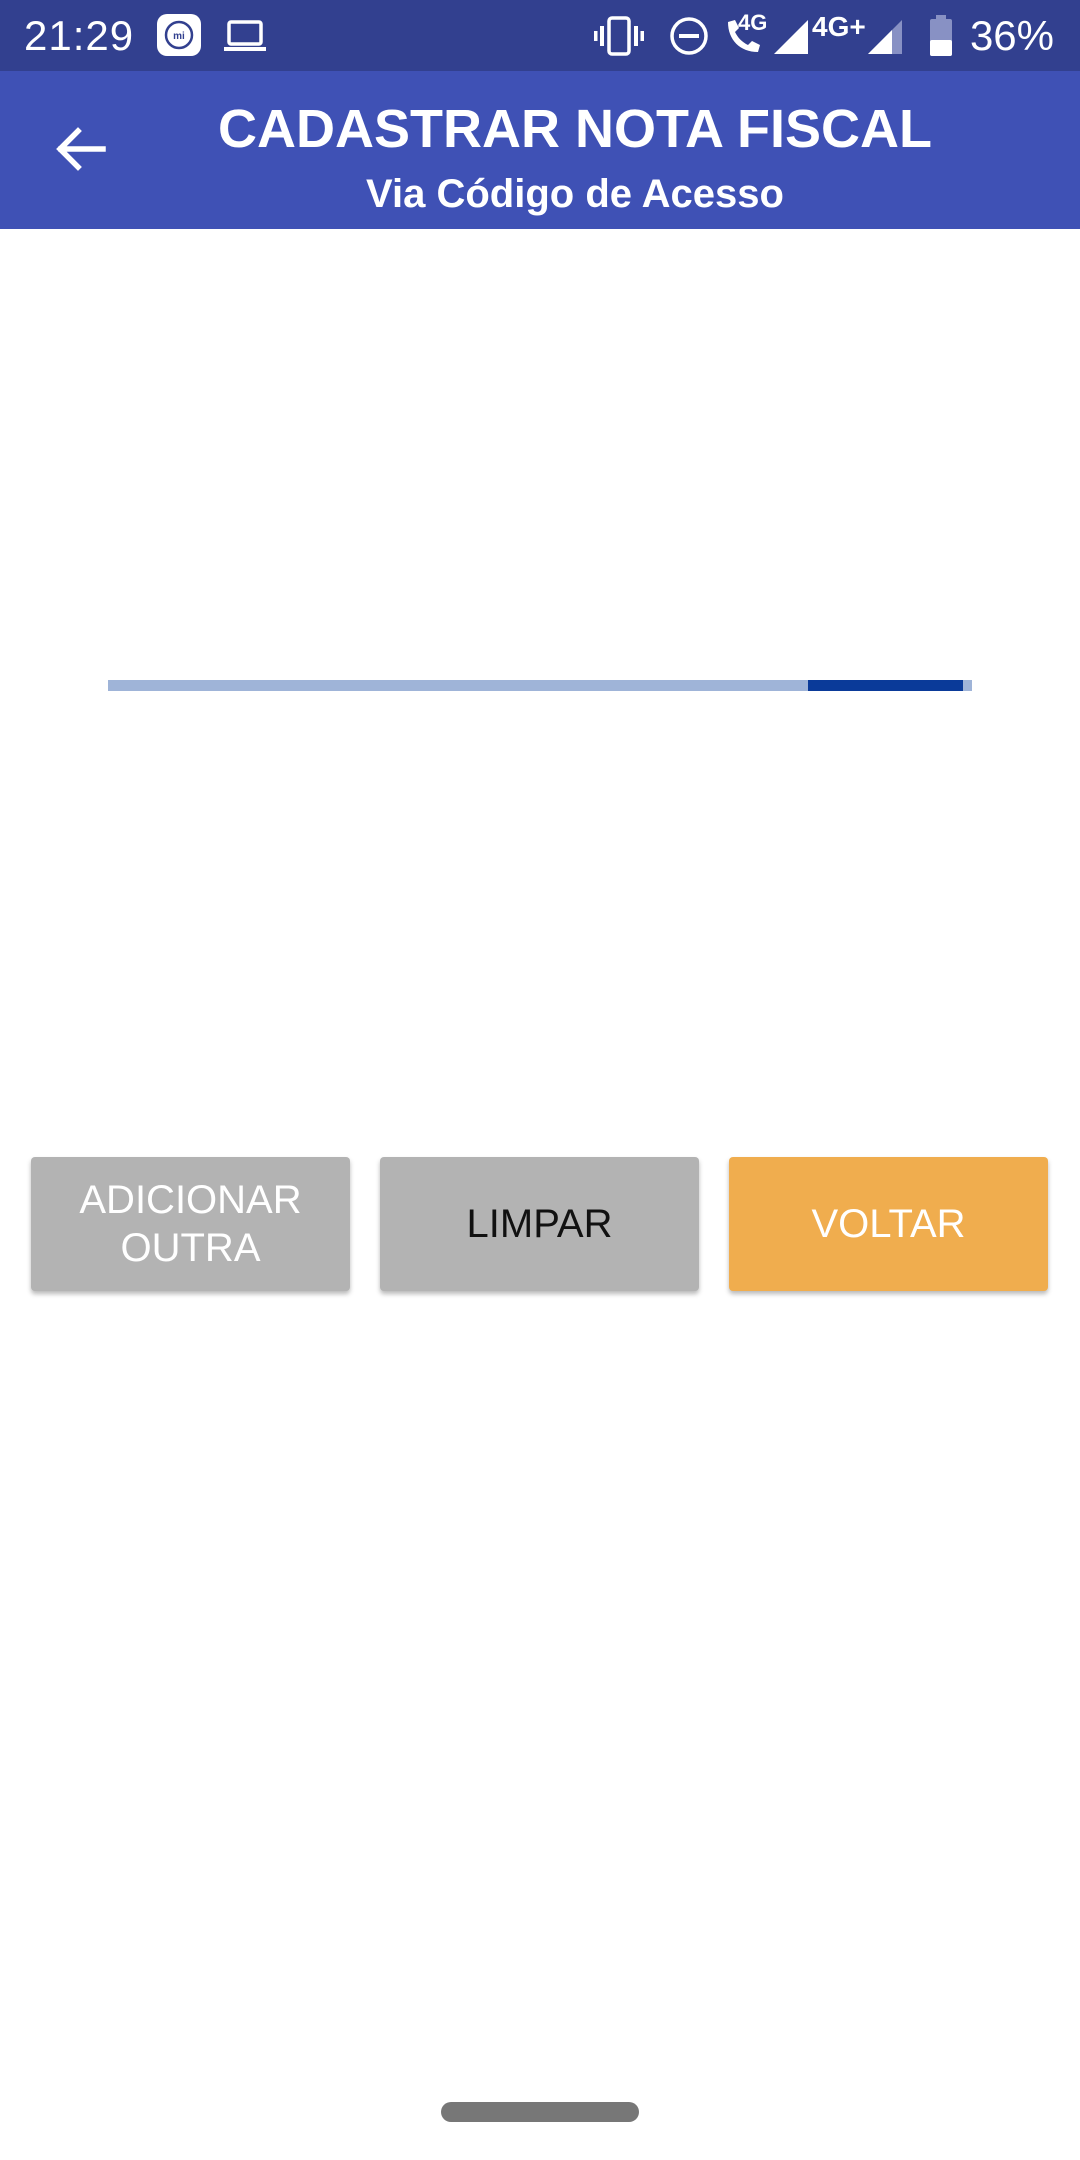  I want to click on page-subtitle: Via Código de Acesso, so click(575, 194).